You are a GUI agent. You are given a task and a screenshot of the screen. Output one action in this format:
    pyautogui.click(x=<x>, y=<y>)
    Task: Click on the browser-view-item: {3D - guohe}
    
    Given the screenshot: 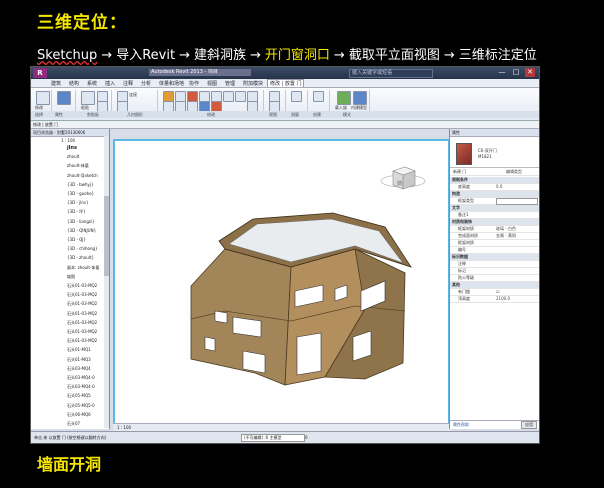 What is the action you would take?
    pyautogui.click(x=80, y=193)
    